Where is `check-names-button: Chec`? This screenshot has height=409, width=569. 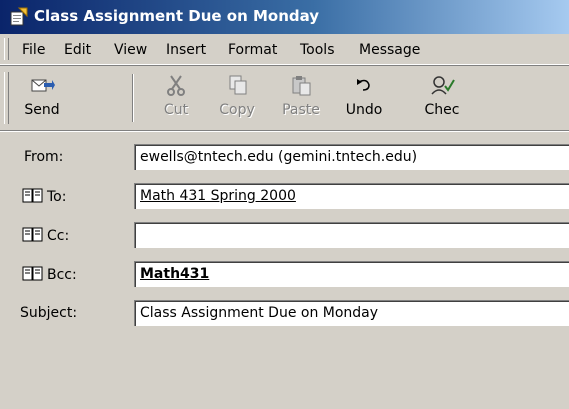 check-names-button: Chec is located at coordinates (442, 100).